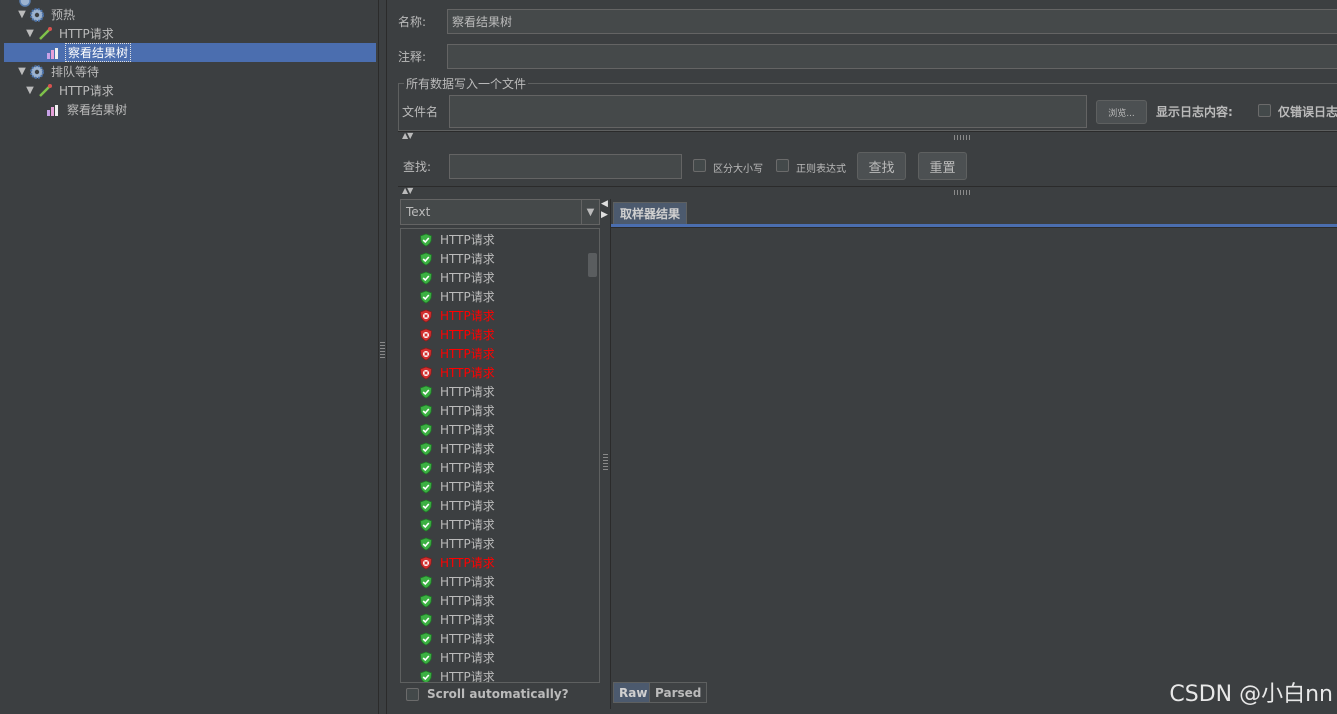 This screenshot has width=1337, height=714. I want to click on reset-button: 重置, so click(942, 166).